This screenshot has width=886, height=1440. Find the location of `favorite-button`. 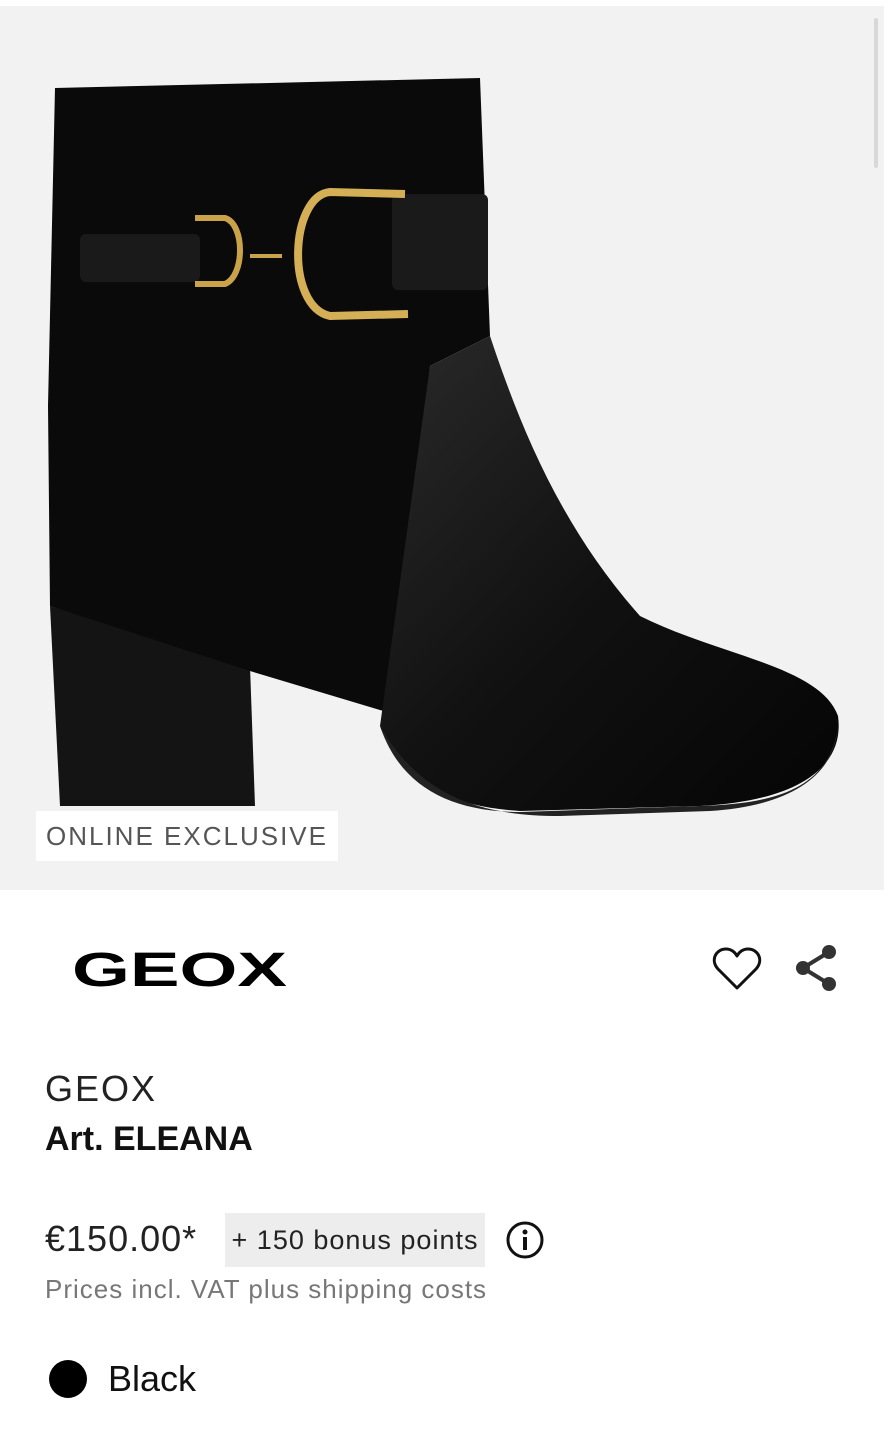

favorite-button is located at coordinates (737, 969).